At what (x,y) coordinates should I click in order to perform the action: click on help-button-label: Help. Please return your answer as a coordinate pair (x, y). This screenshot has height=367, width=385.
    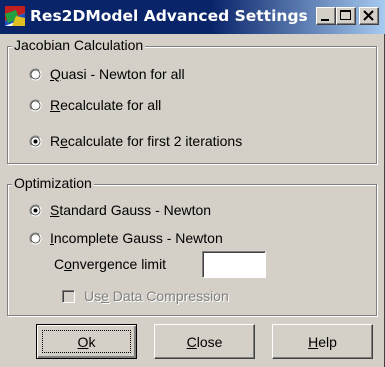
    Looking at the image, I should click on (322, 341).